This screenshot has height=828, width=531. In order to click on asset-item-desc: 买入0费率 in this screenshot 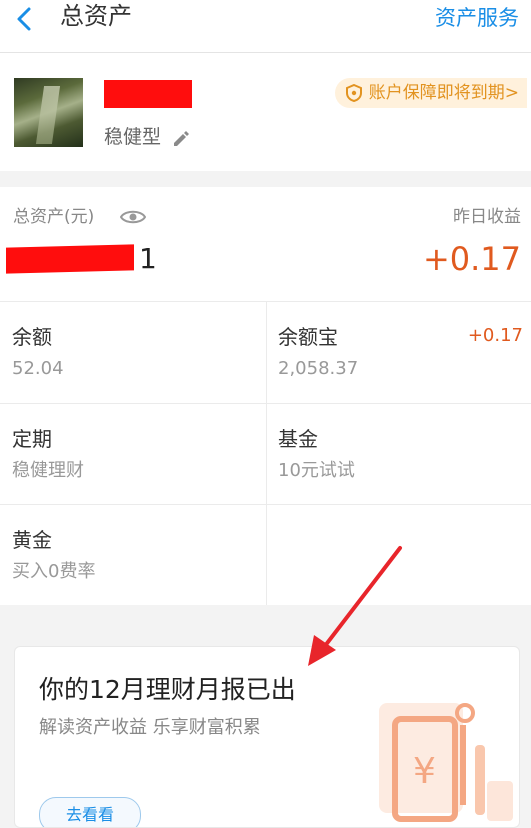, I will do `click(54, 571)`.